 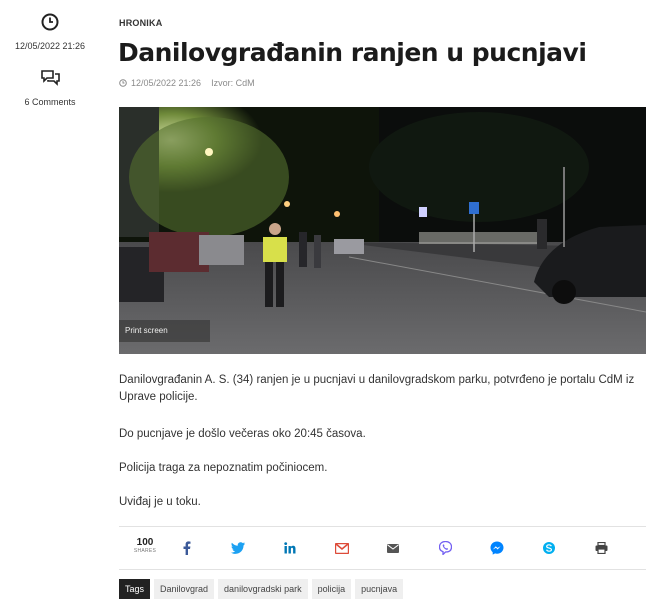 I want to click on tag-item: danilovgradski park, so click(x=263, y=589).